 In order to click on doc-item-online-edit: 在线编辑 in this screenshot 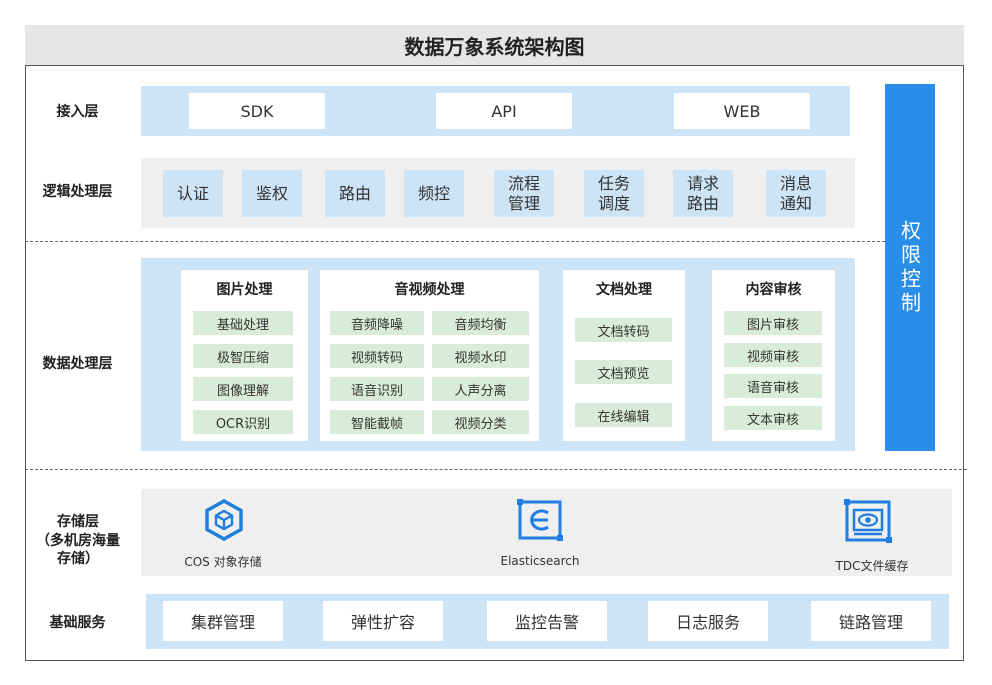, I will do `click(623, 415)`.